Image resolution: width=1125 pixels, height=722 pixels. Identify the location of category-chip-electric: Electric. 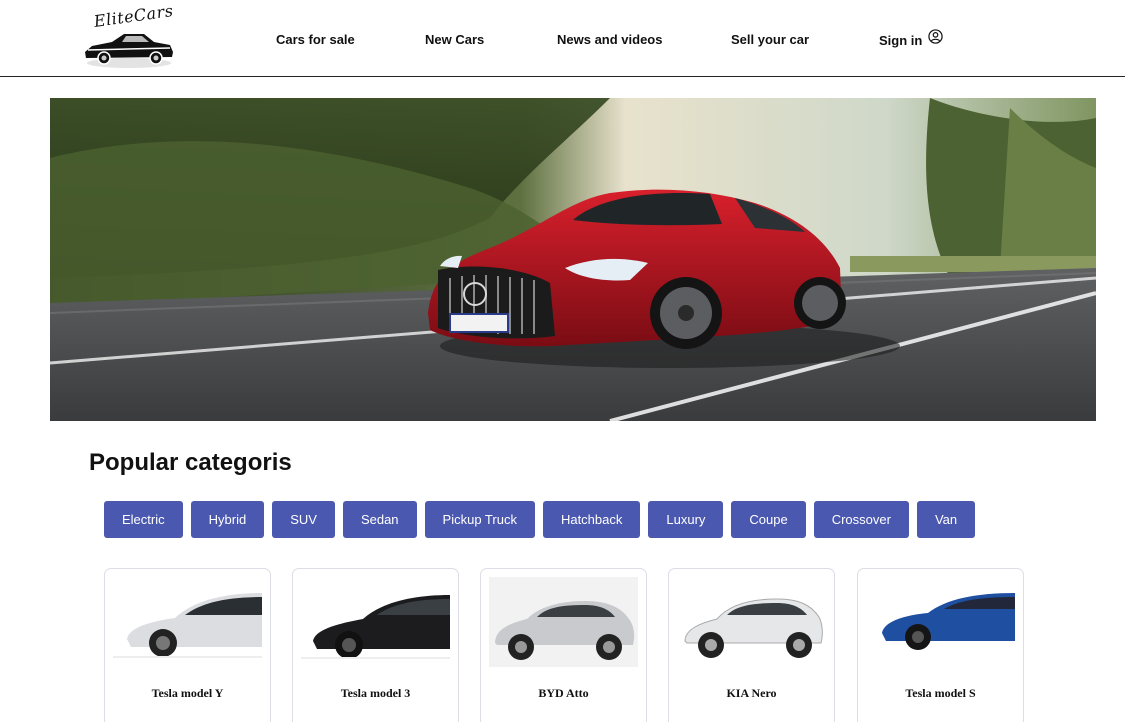
(143, 519).